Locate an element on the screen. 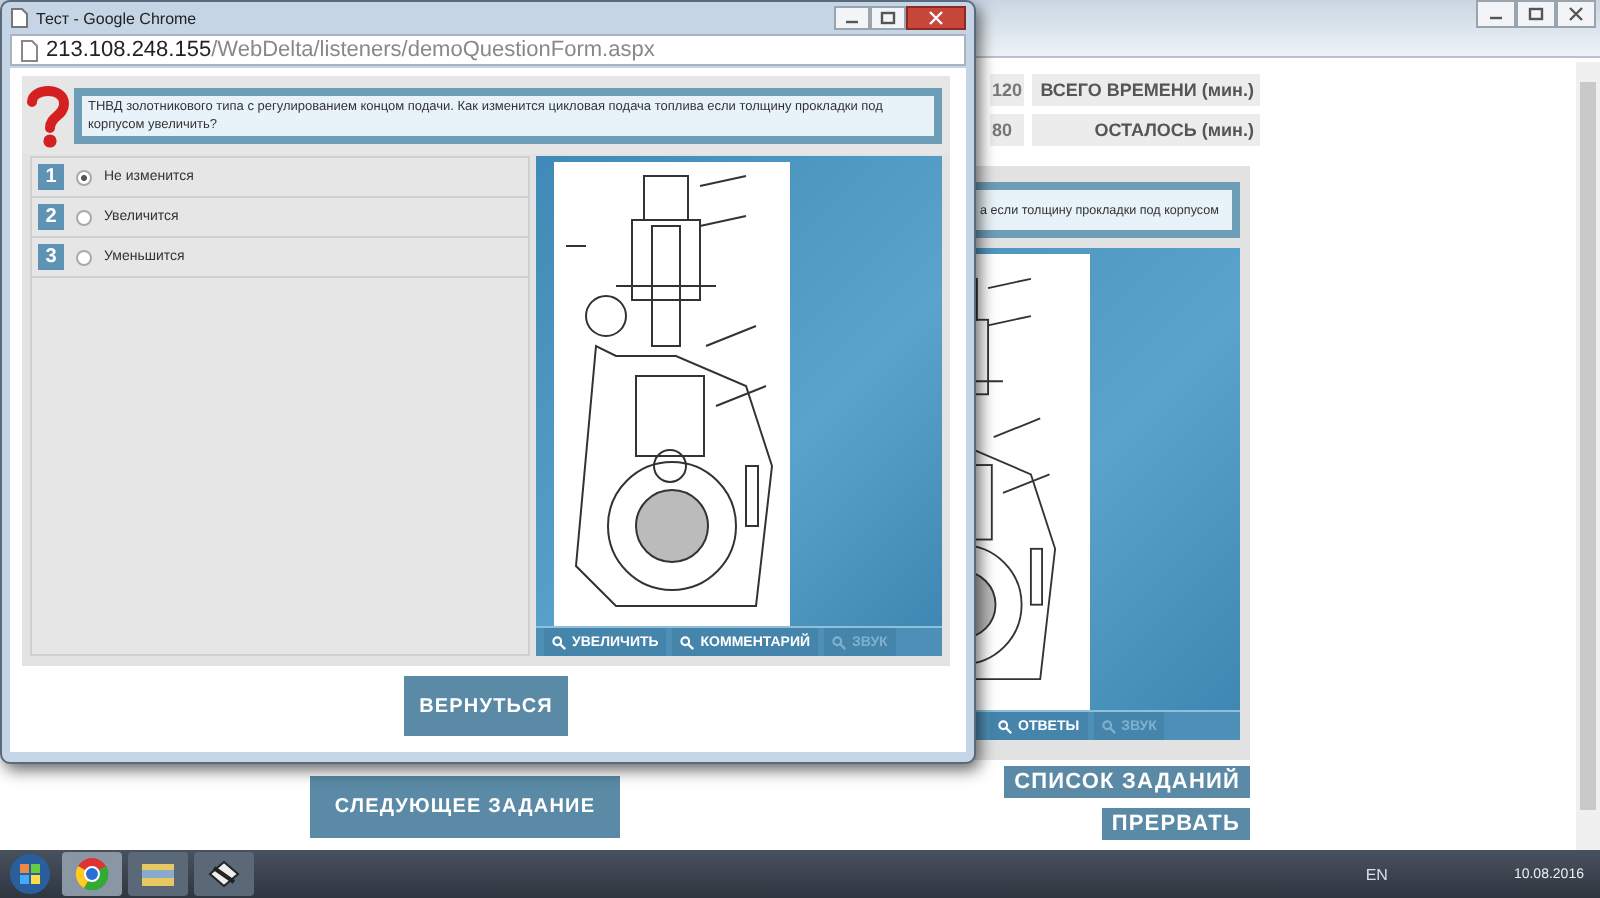 The width and height of the screenshot is (1600, 898). scrollbar is located at coordinates (1588, 456).